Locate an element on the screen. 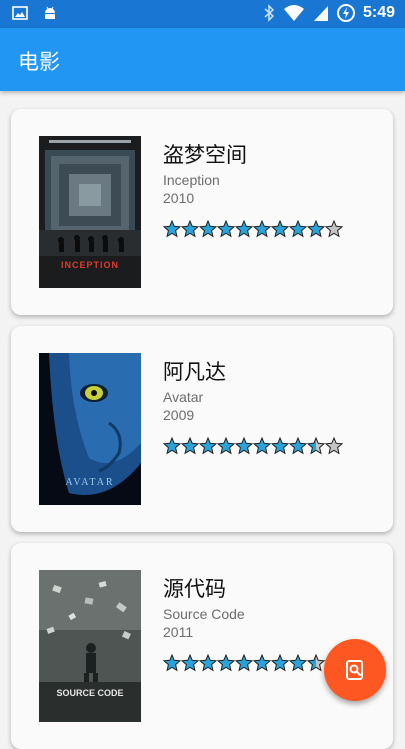  app-bar: 电影 is located at coordinates (202, 59).